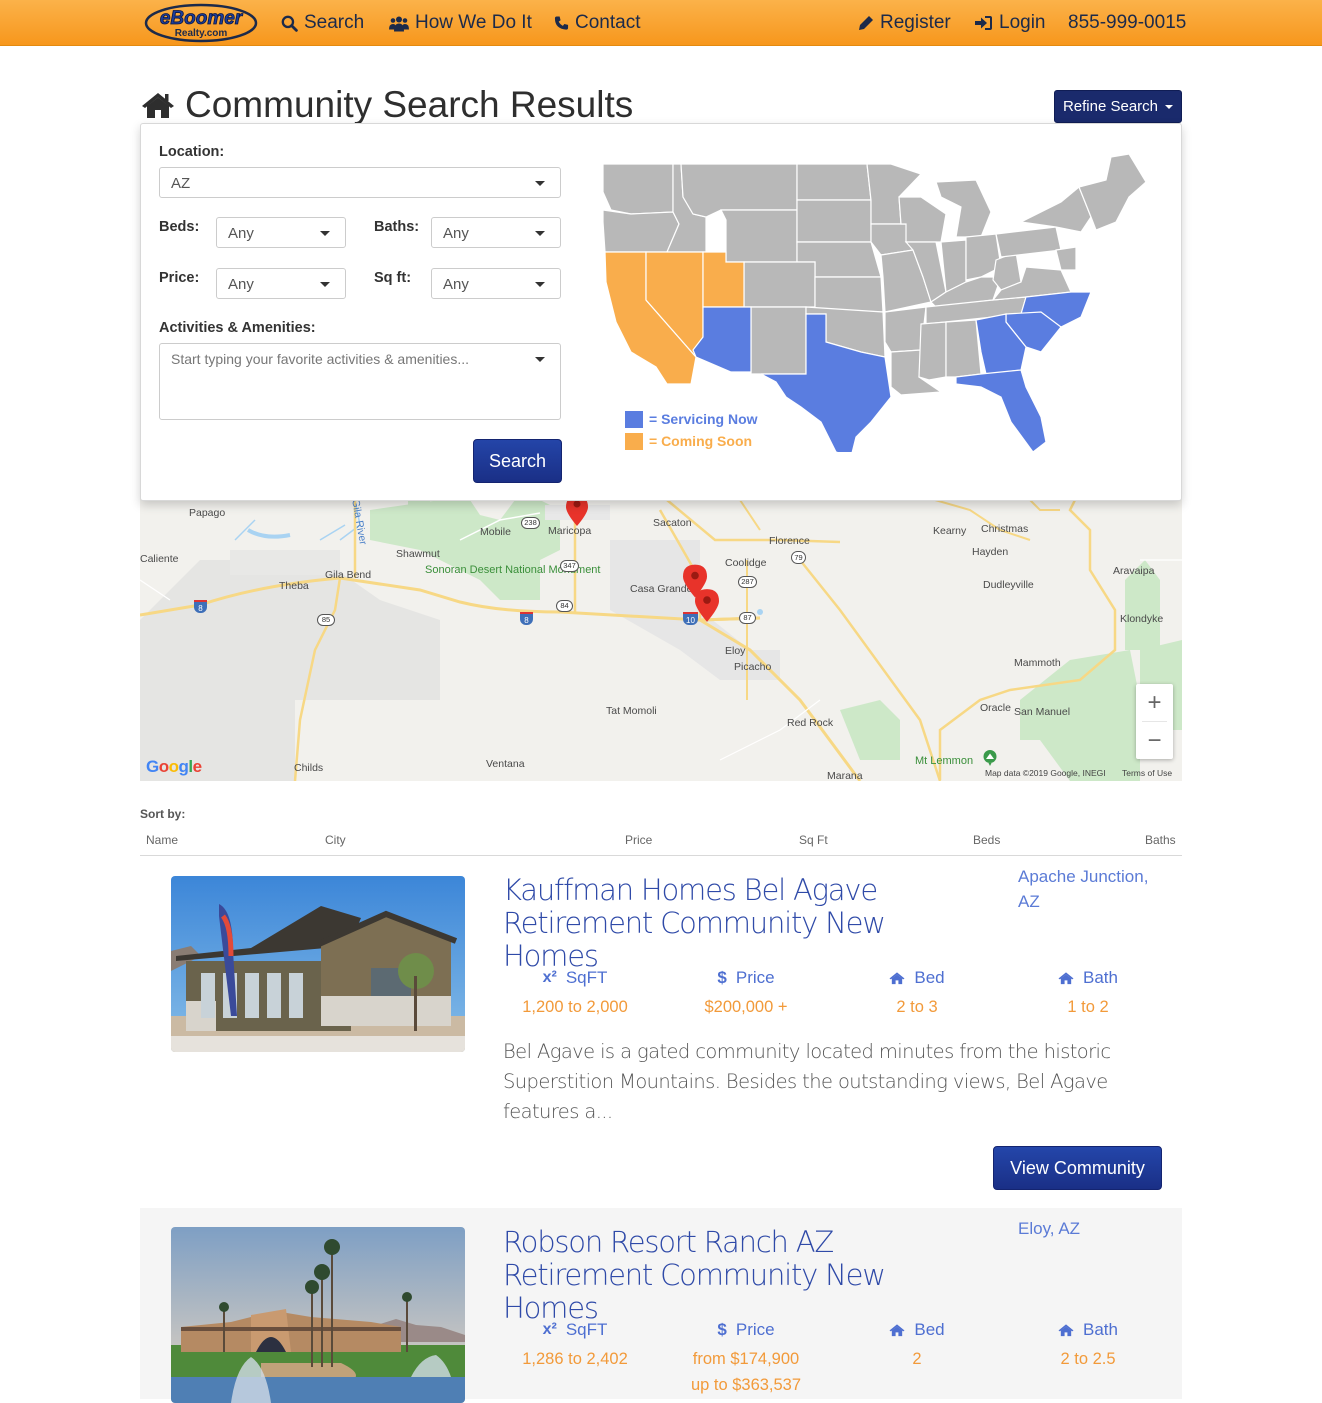  What do you see at coordinates (202, 18) in the screenshot?
I see `svg-text: eBoomer` at bounding box center [202, 18].